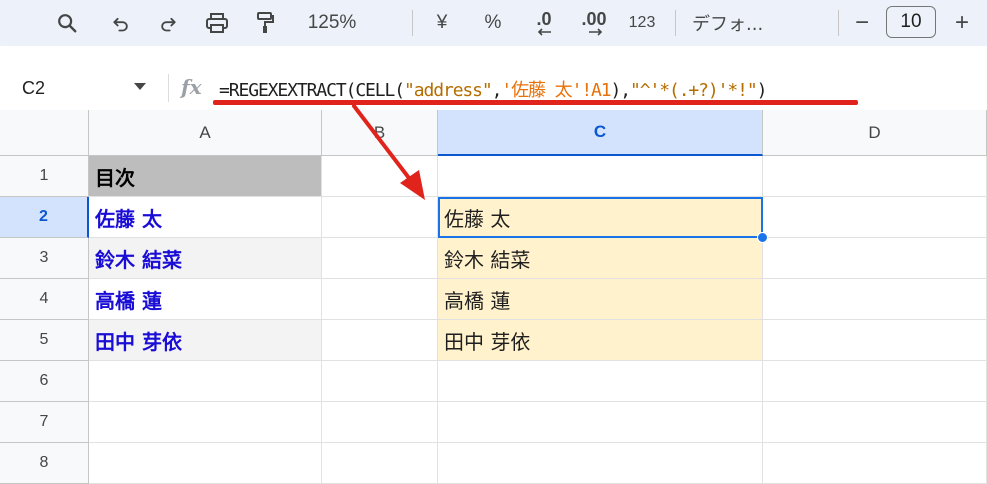  What do you see at coordinates (383, 144) in the screenshot?
I see `annotation-arrow-line` at bounding box center [383, 144].